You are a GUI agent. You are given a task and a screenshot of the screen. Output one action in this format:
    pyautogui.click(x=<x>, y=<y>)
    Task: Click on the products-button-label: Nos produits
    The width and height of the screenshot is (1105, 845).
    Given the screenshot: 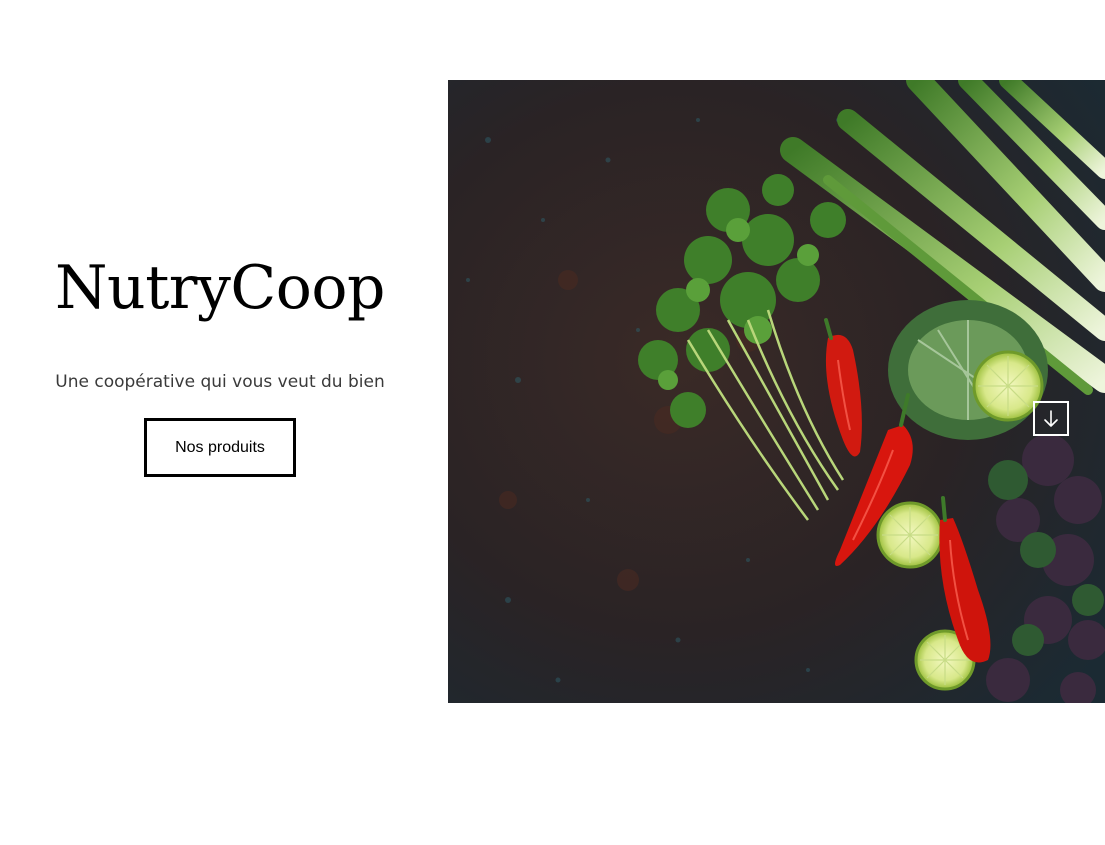 What is the action you would take?
    pyautogui.click(x=220, y=447)
    